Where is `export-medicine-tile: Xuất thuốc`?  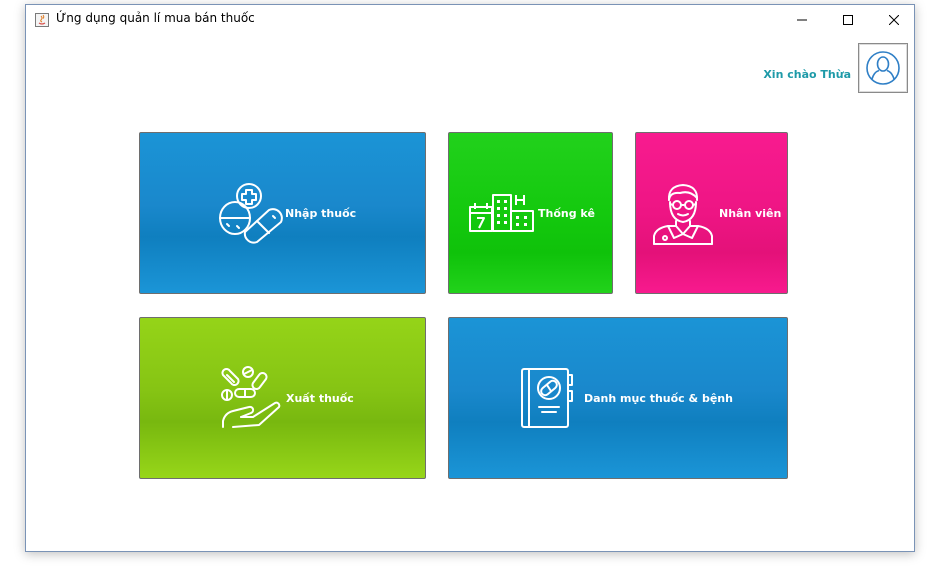 export-medicine-tile: Xuất thuốc is located at coordinates (282, 398).